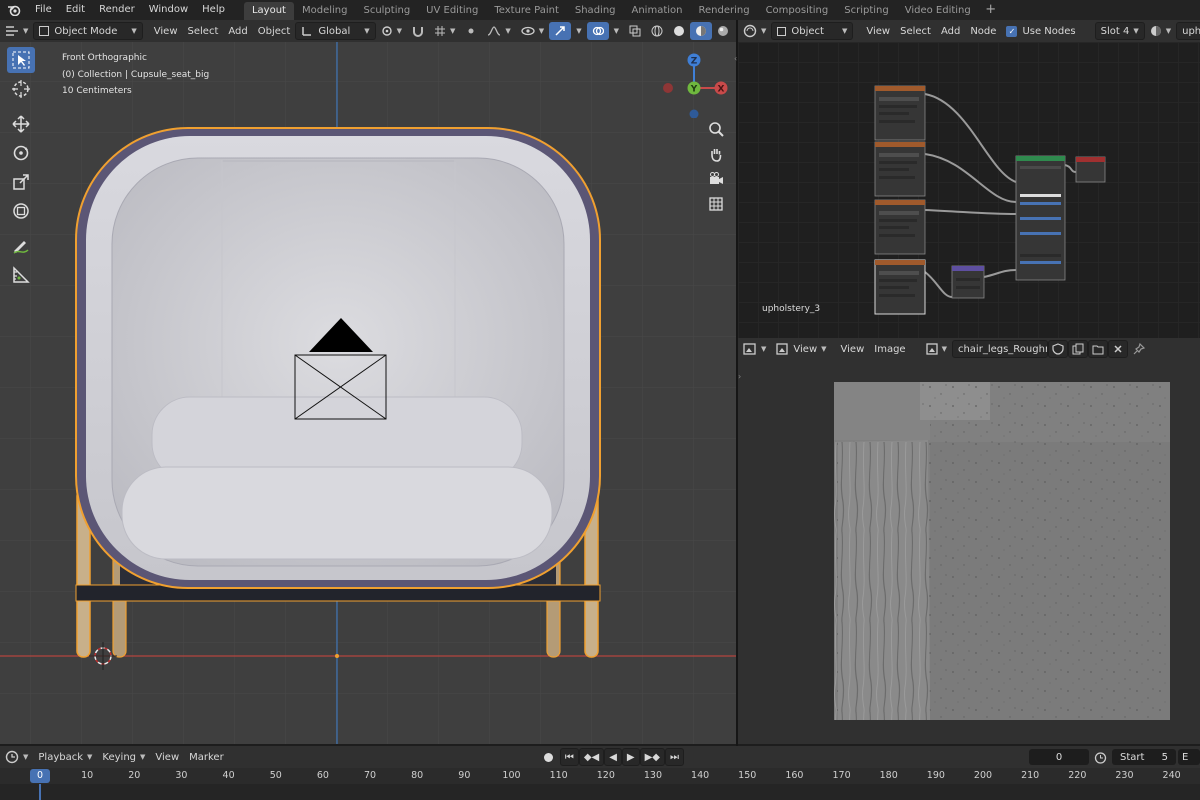 The height and width of the screenshot is (800, 1200). What do you see at coordinates (616, 31) in the screenshot?
I see `overlays-options-button: ▼` at bounding box center [616, 31].